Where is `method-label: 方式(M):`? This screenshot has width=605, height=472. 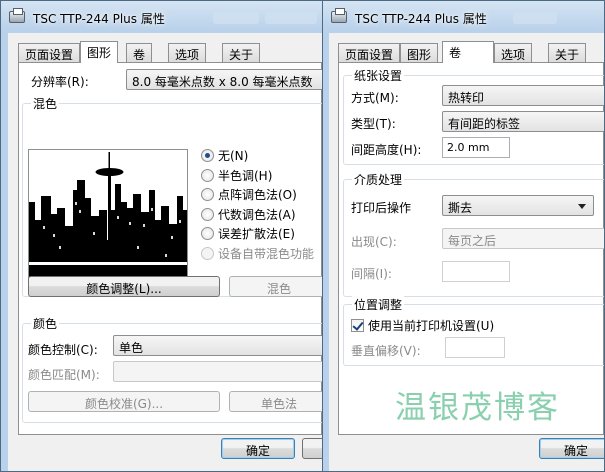
method-label: 方式(M): is located at coordinates (375, 98).